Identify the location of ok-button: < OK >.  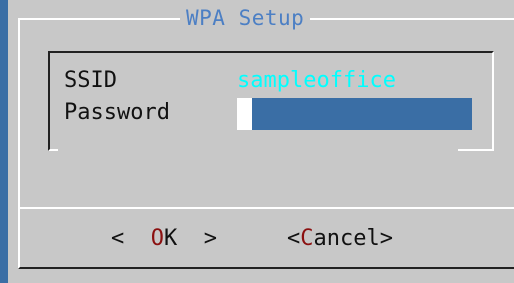
(164, 239).